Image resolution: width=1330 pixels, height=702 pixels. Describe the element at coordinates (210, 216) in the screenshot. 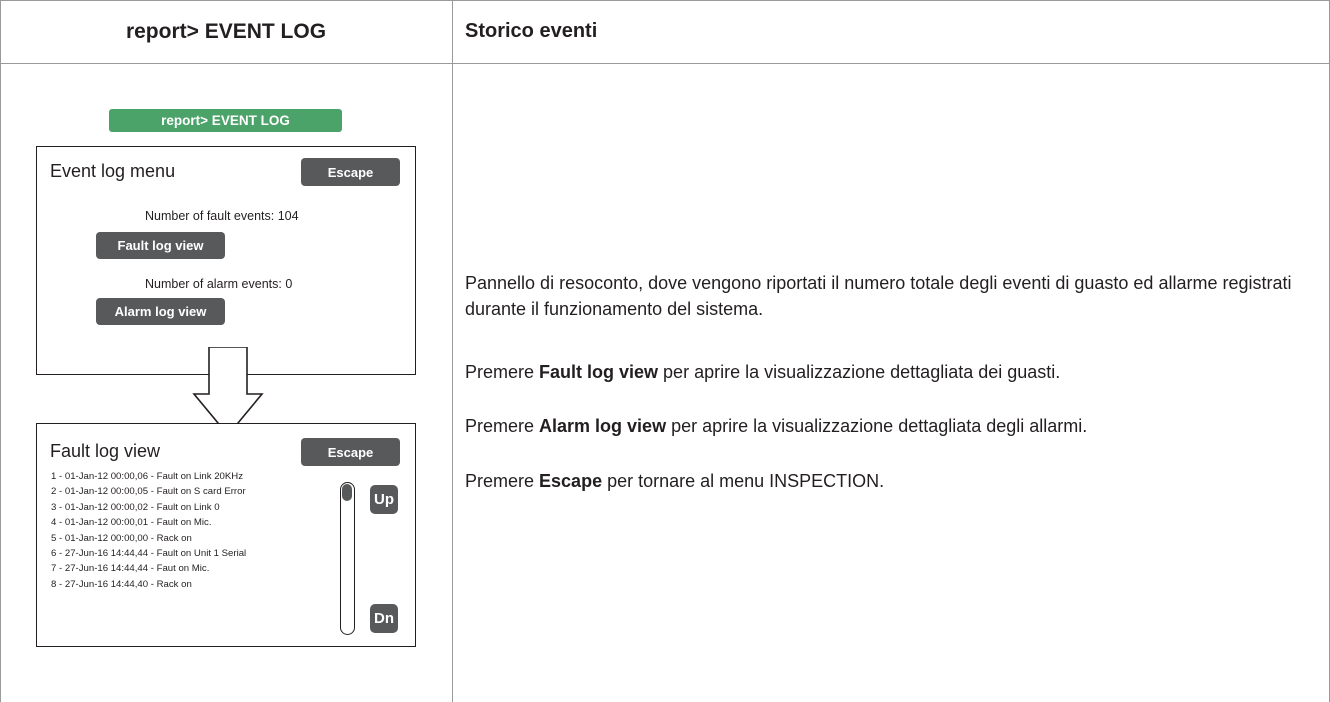

I see `fault-count-label: Number of fault events:` at that location.